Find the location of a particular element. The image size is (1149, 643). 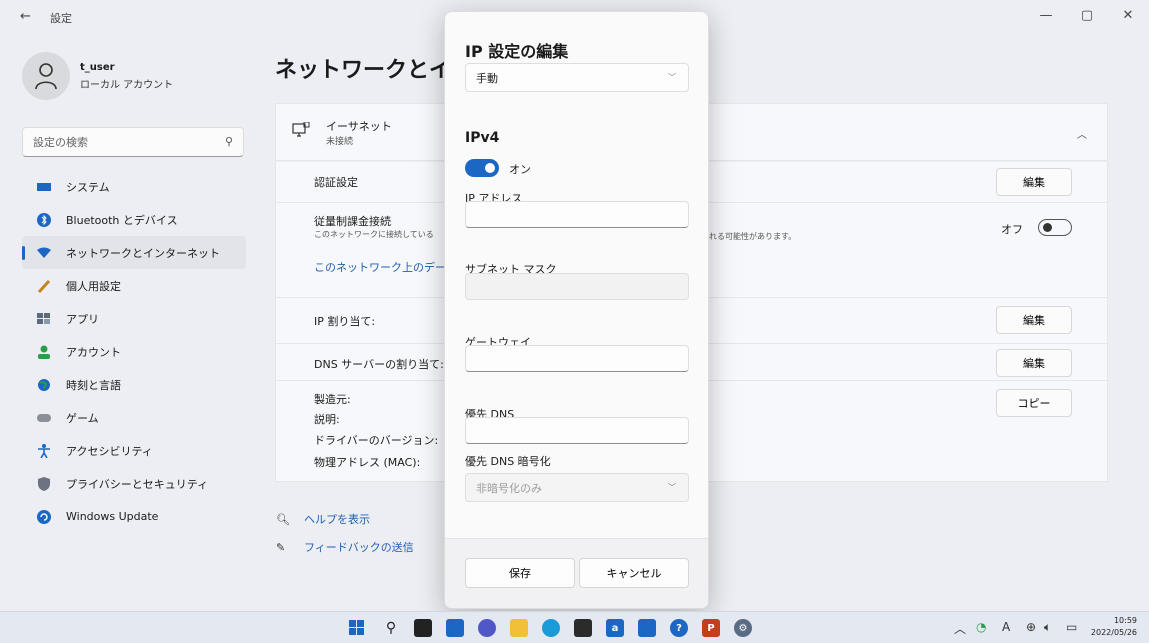

sidebar-item-label: ネットワークとインターネット is located at coordinates (143, 253).